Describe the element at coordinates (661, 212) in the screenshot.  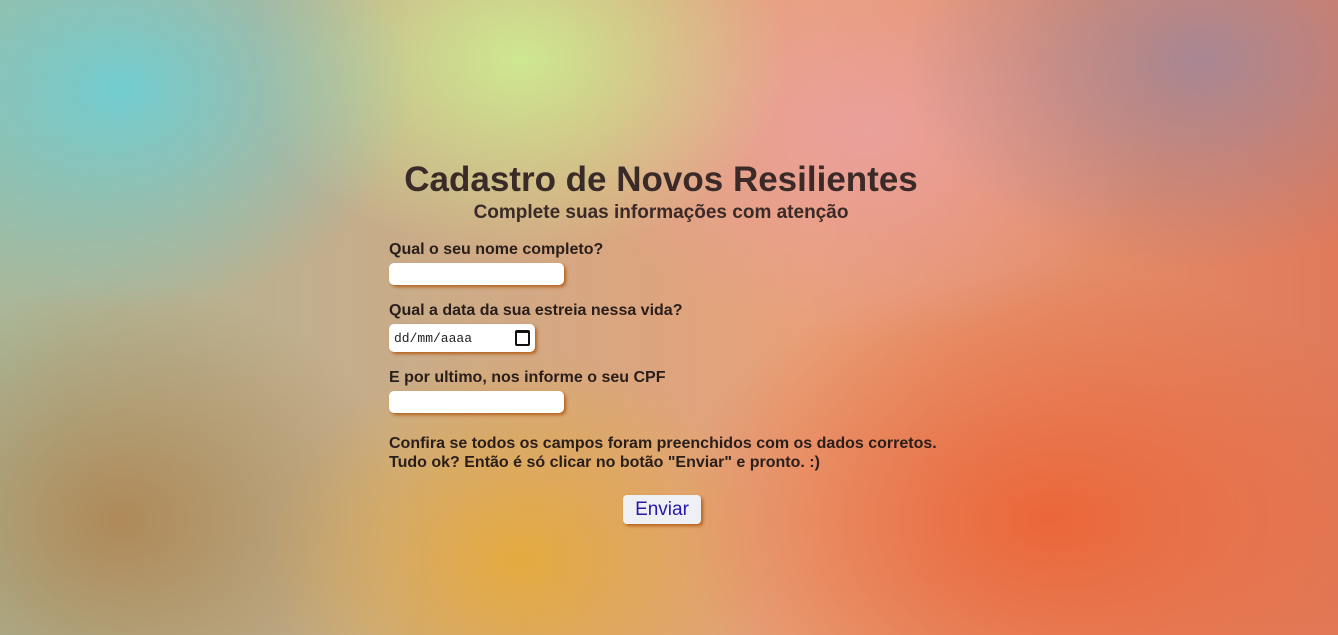
I see `page-subtitle: Complete suas informações com atenção` at that location.